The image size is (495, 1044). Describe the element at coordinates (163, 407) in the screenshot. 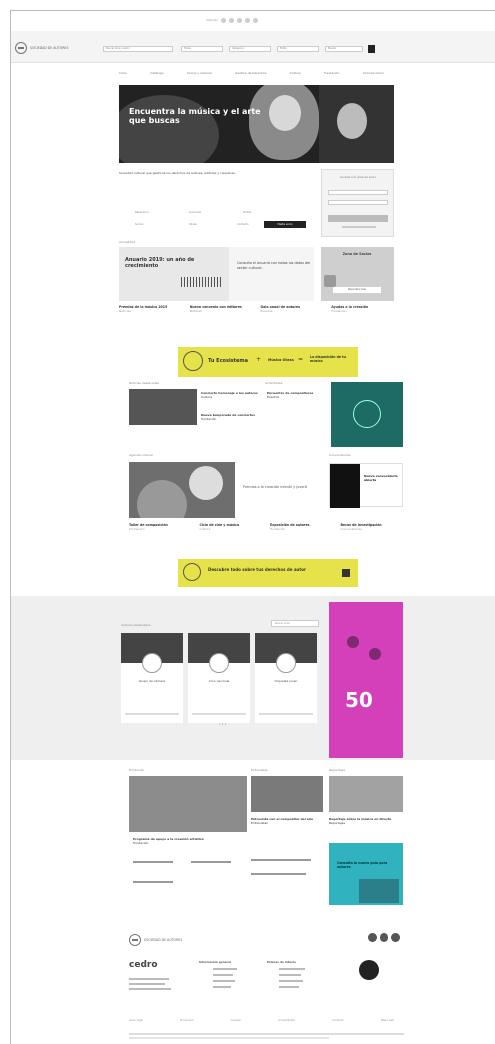

I see `news-image` at that location.